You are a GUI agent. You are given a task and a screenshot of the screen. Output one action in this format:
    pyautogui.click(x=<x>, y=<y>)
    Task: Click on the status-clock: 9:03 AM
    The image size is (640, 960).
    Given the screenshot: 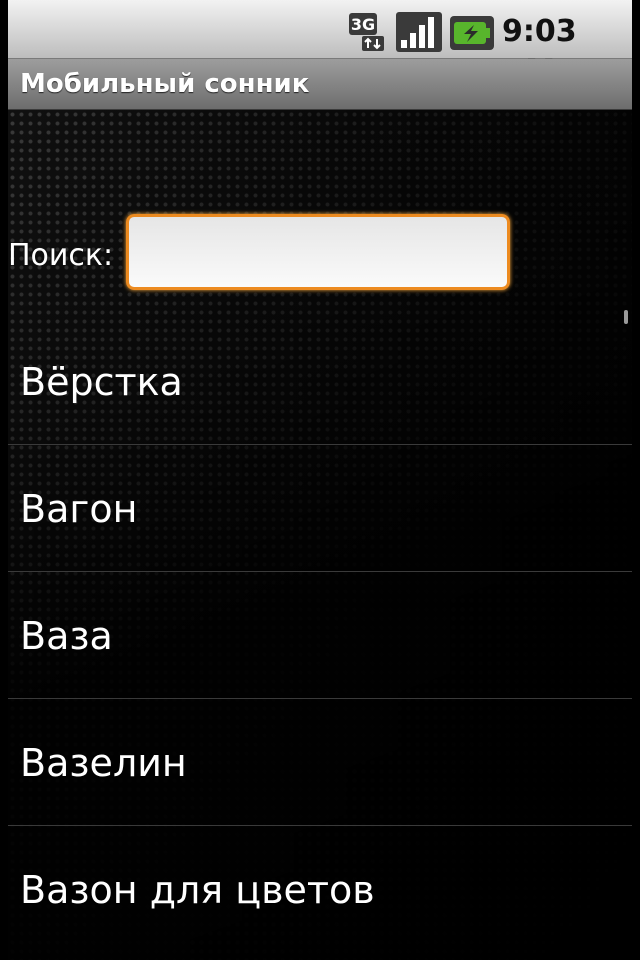 What is the action you would take?
    pyautogui.click(x=539, y=51)
    